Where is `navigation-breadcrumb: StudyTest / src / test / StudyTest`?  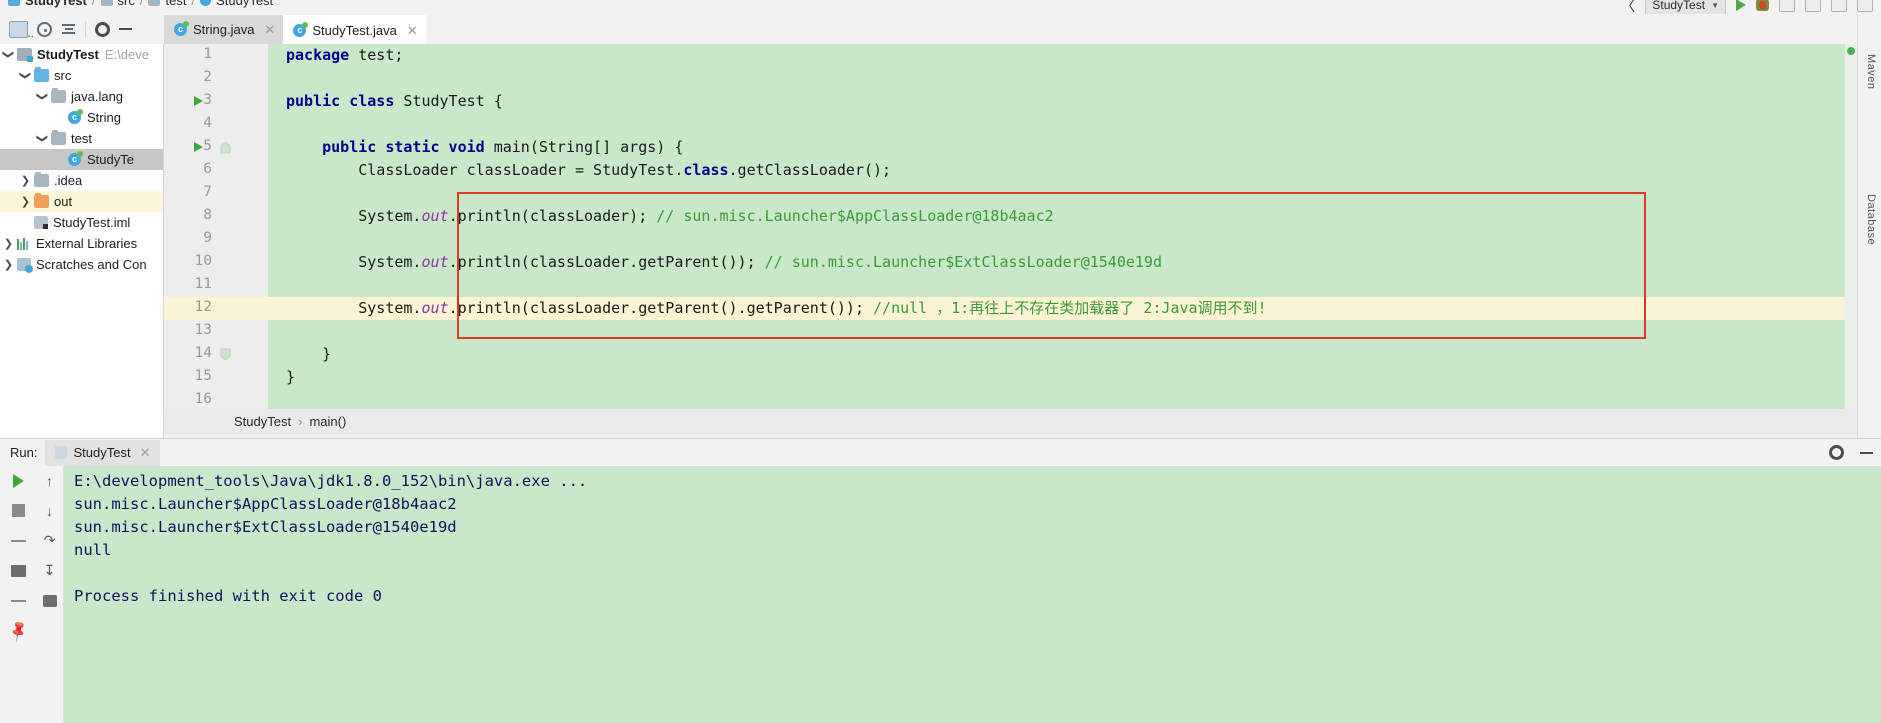 navigation-breadcrumb: StudyTest / src / test / StudyTest is located at coordinates (140, 4).